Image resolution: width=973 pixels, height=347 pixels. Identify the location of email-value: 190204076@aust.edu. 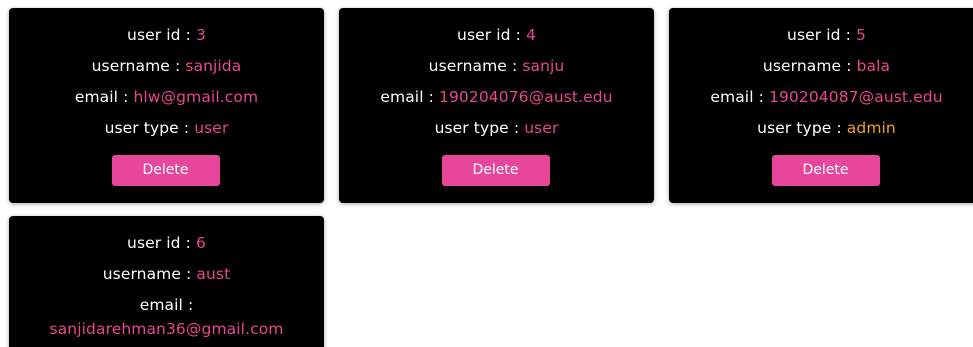
(525, 97).